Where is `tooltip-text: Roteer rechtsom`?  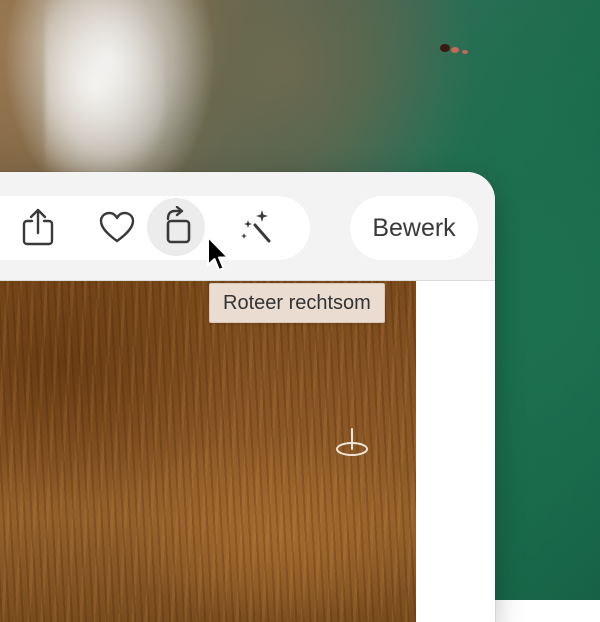 tooltip-text: Roteer rechtsom is located at coordinates (297, 302).